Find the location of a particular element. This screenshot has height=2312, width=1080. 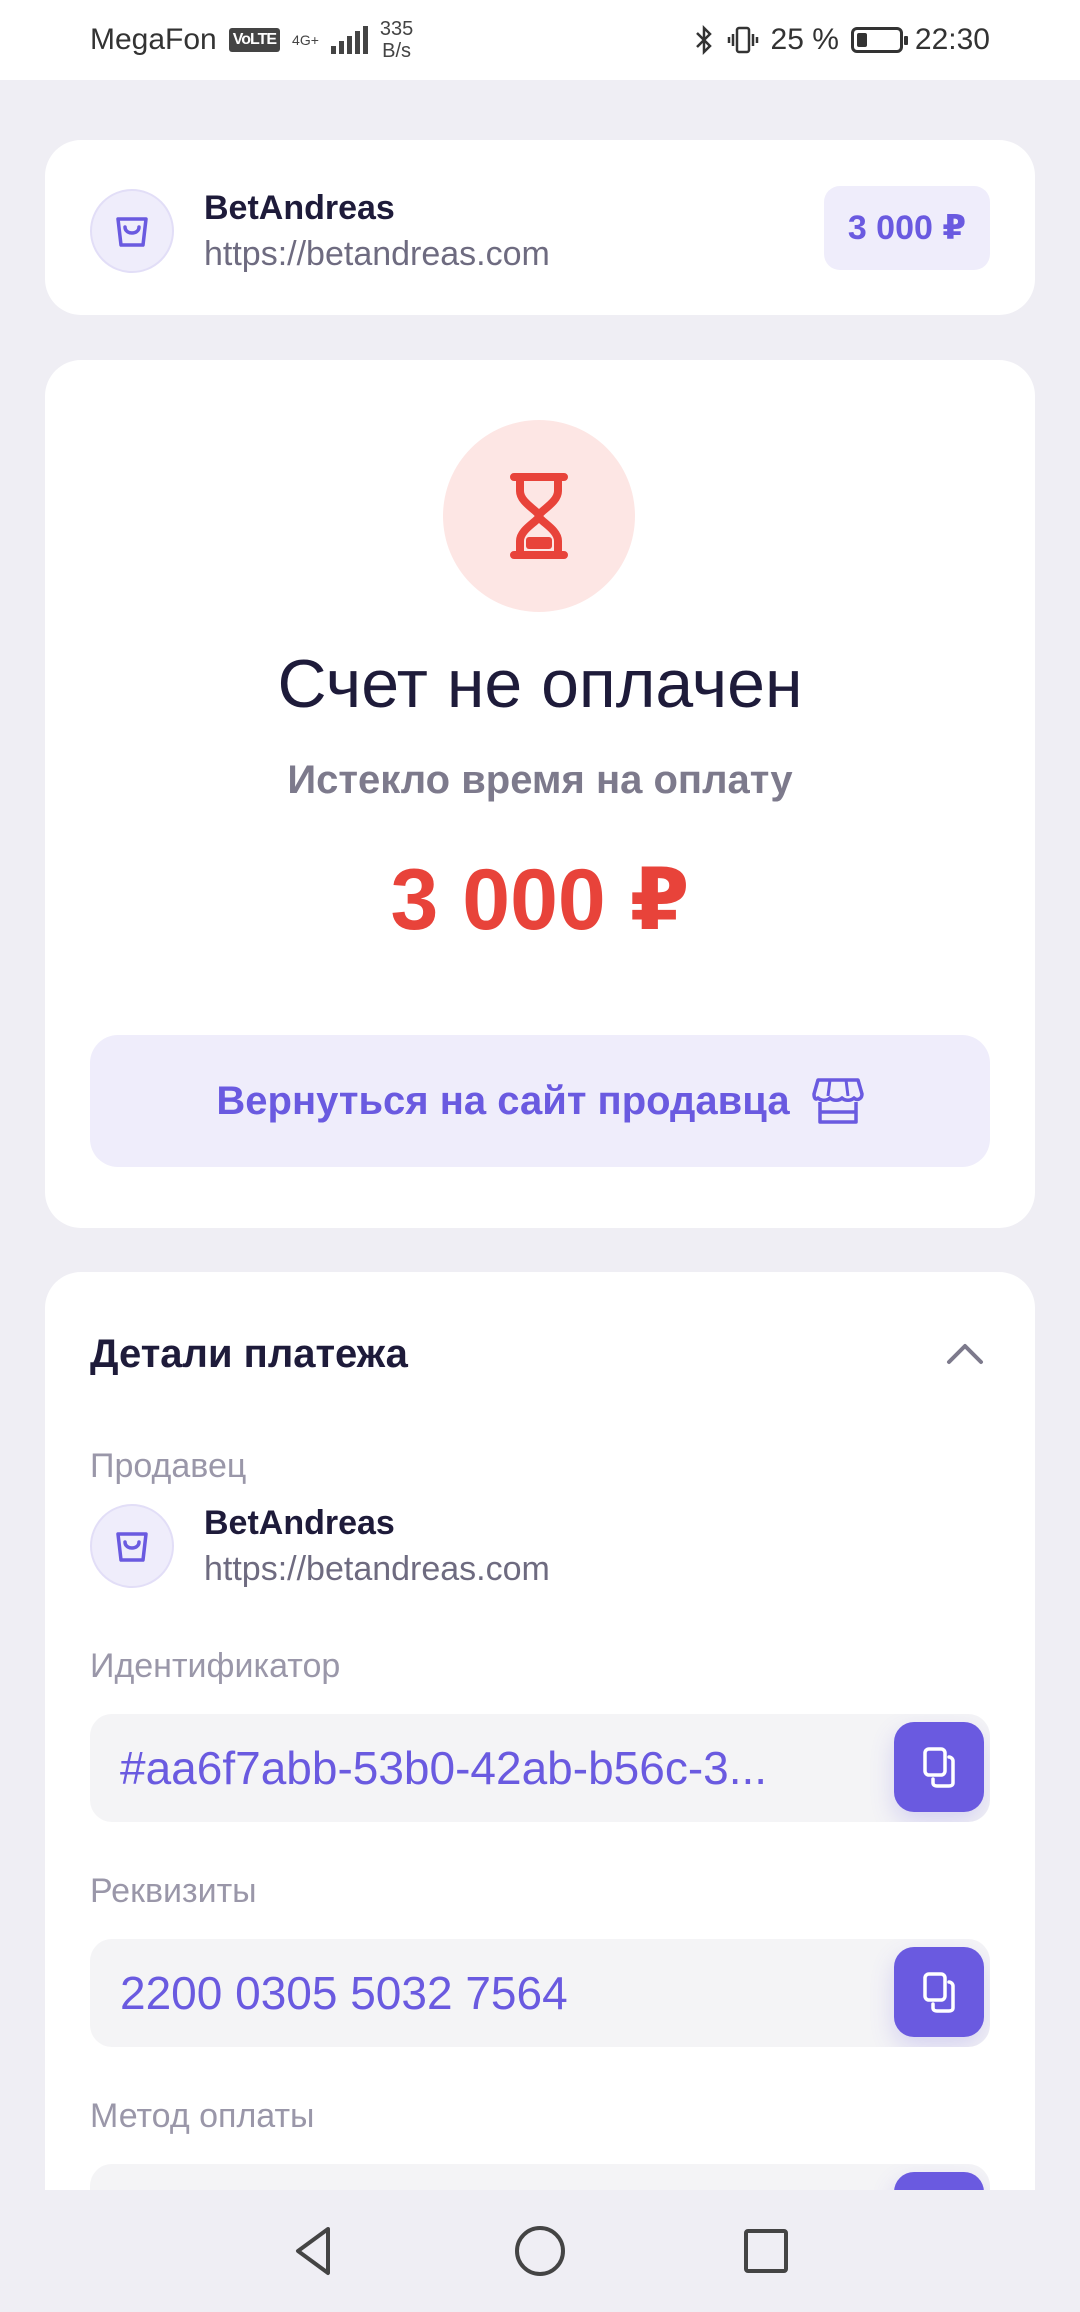

recents-icon is located at coordinates (766, 2251).